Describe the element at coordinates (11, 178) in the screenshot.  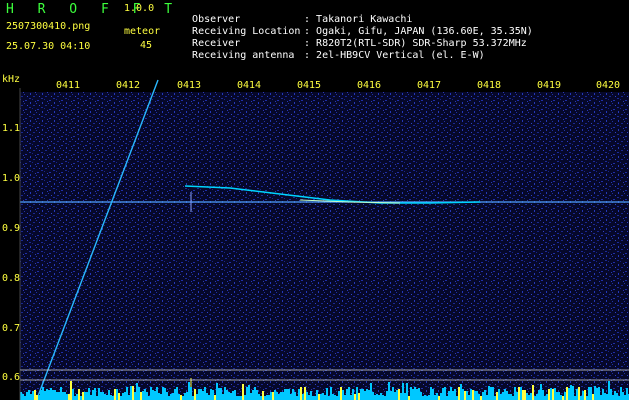
I see `y-tick-label: 1.0` at that location.